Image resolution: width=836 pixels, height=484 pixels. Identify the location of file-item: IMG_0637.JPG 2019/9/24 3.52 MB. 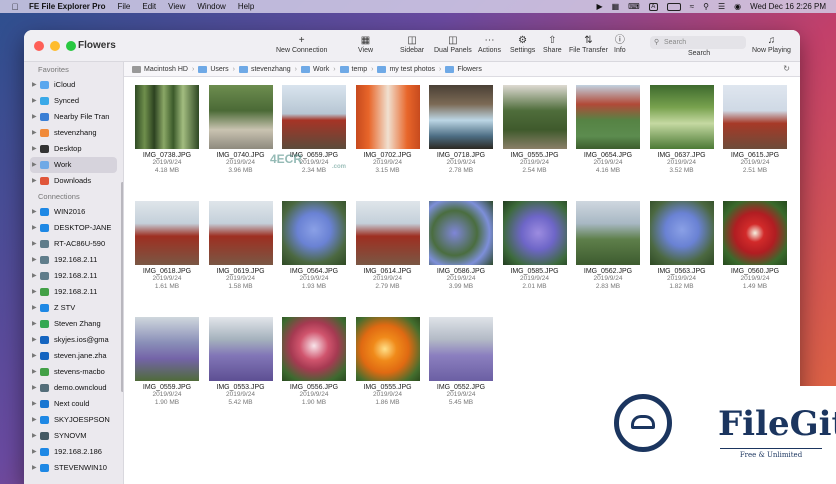
(682, 130).